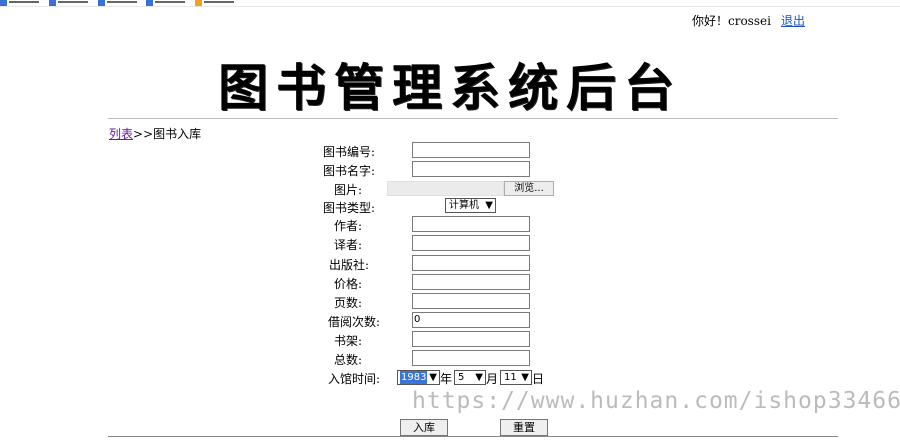  I want to click on breadcrumb-current: >>图书入库, so click(167, 134).